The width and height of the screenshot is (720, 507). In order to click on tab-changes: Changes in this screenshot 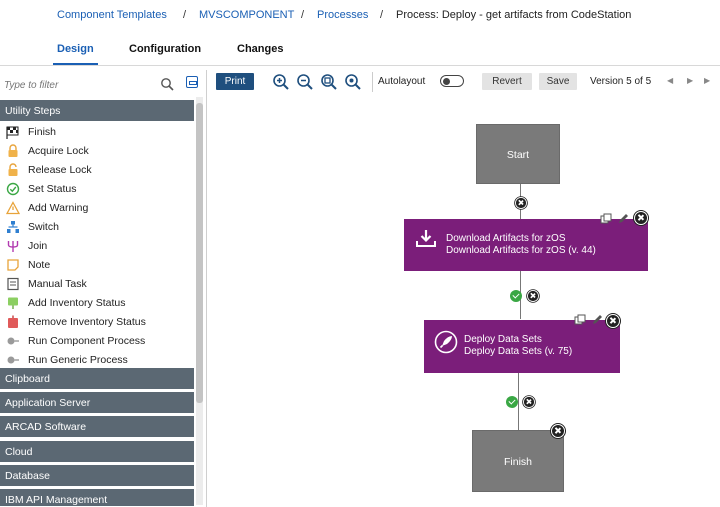, I will do `click(260, 49)`.